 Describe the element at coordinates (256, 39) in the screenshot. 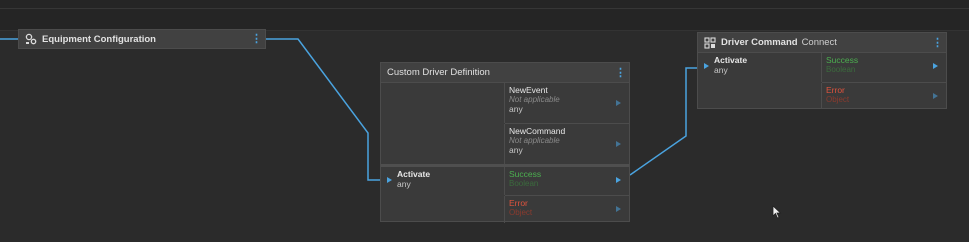

I see `equipment-node-menu-icon: ⋮` at that location.